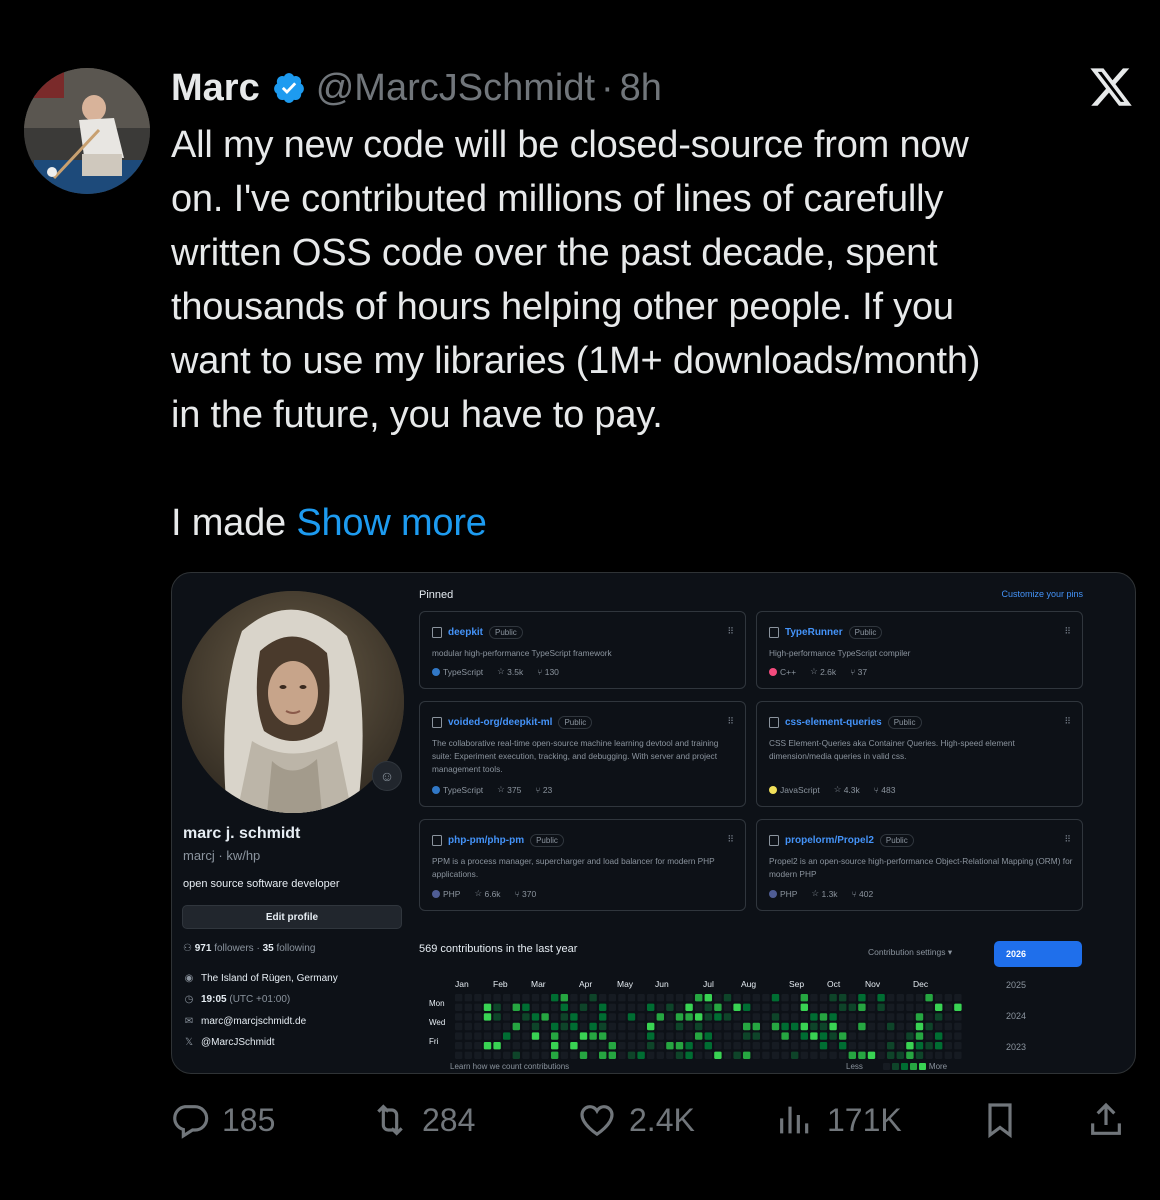  I want to click on tweet-time: 8h, so click(641, 88).